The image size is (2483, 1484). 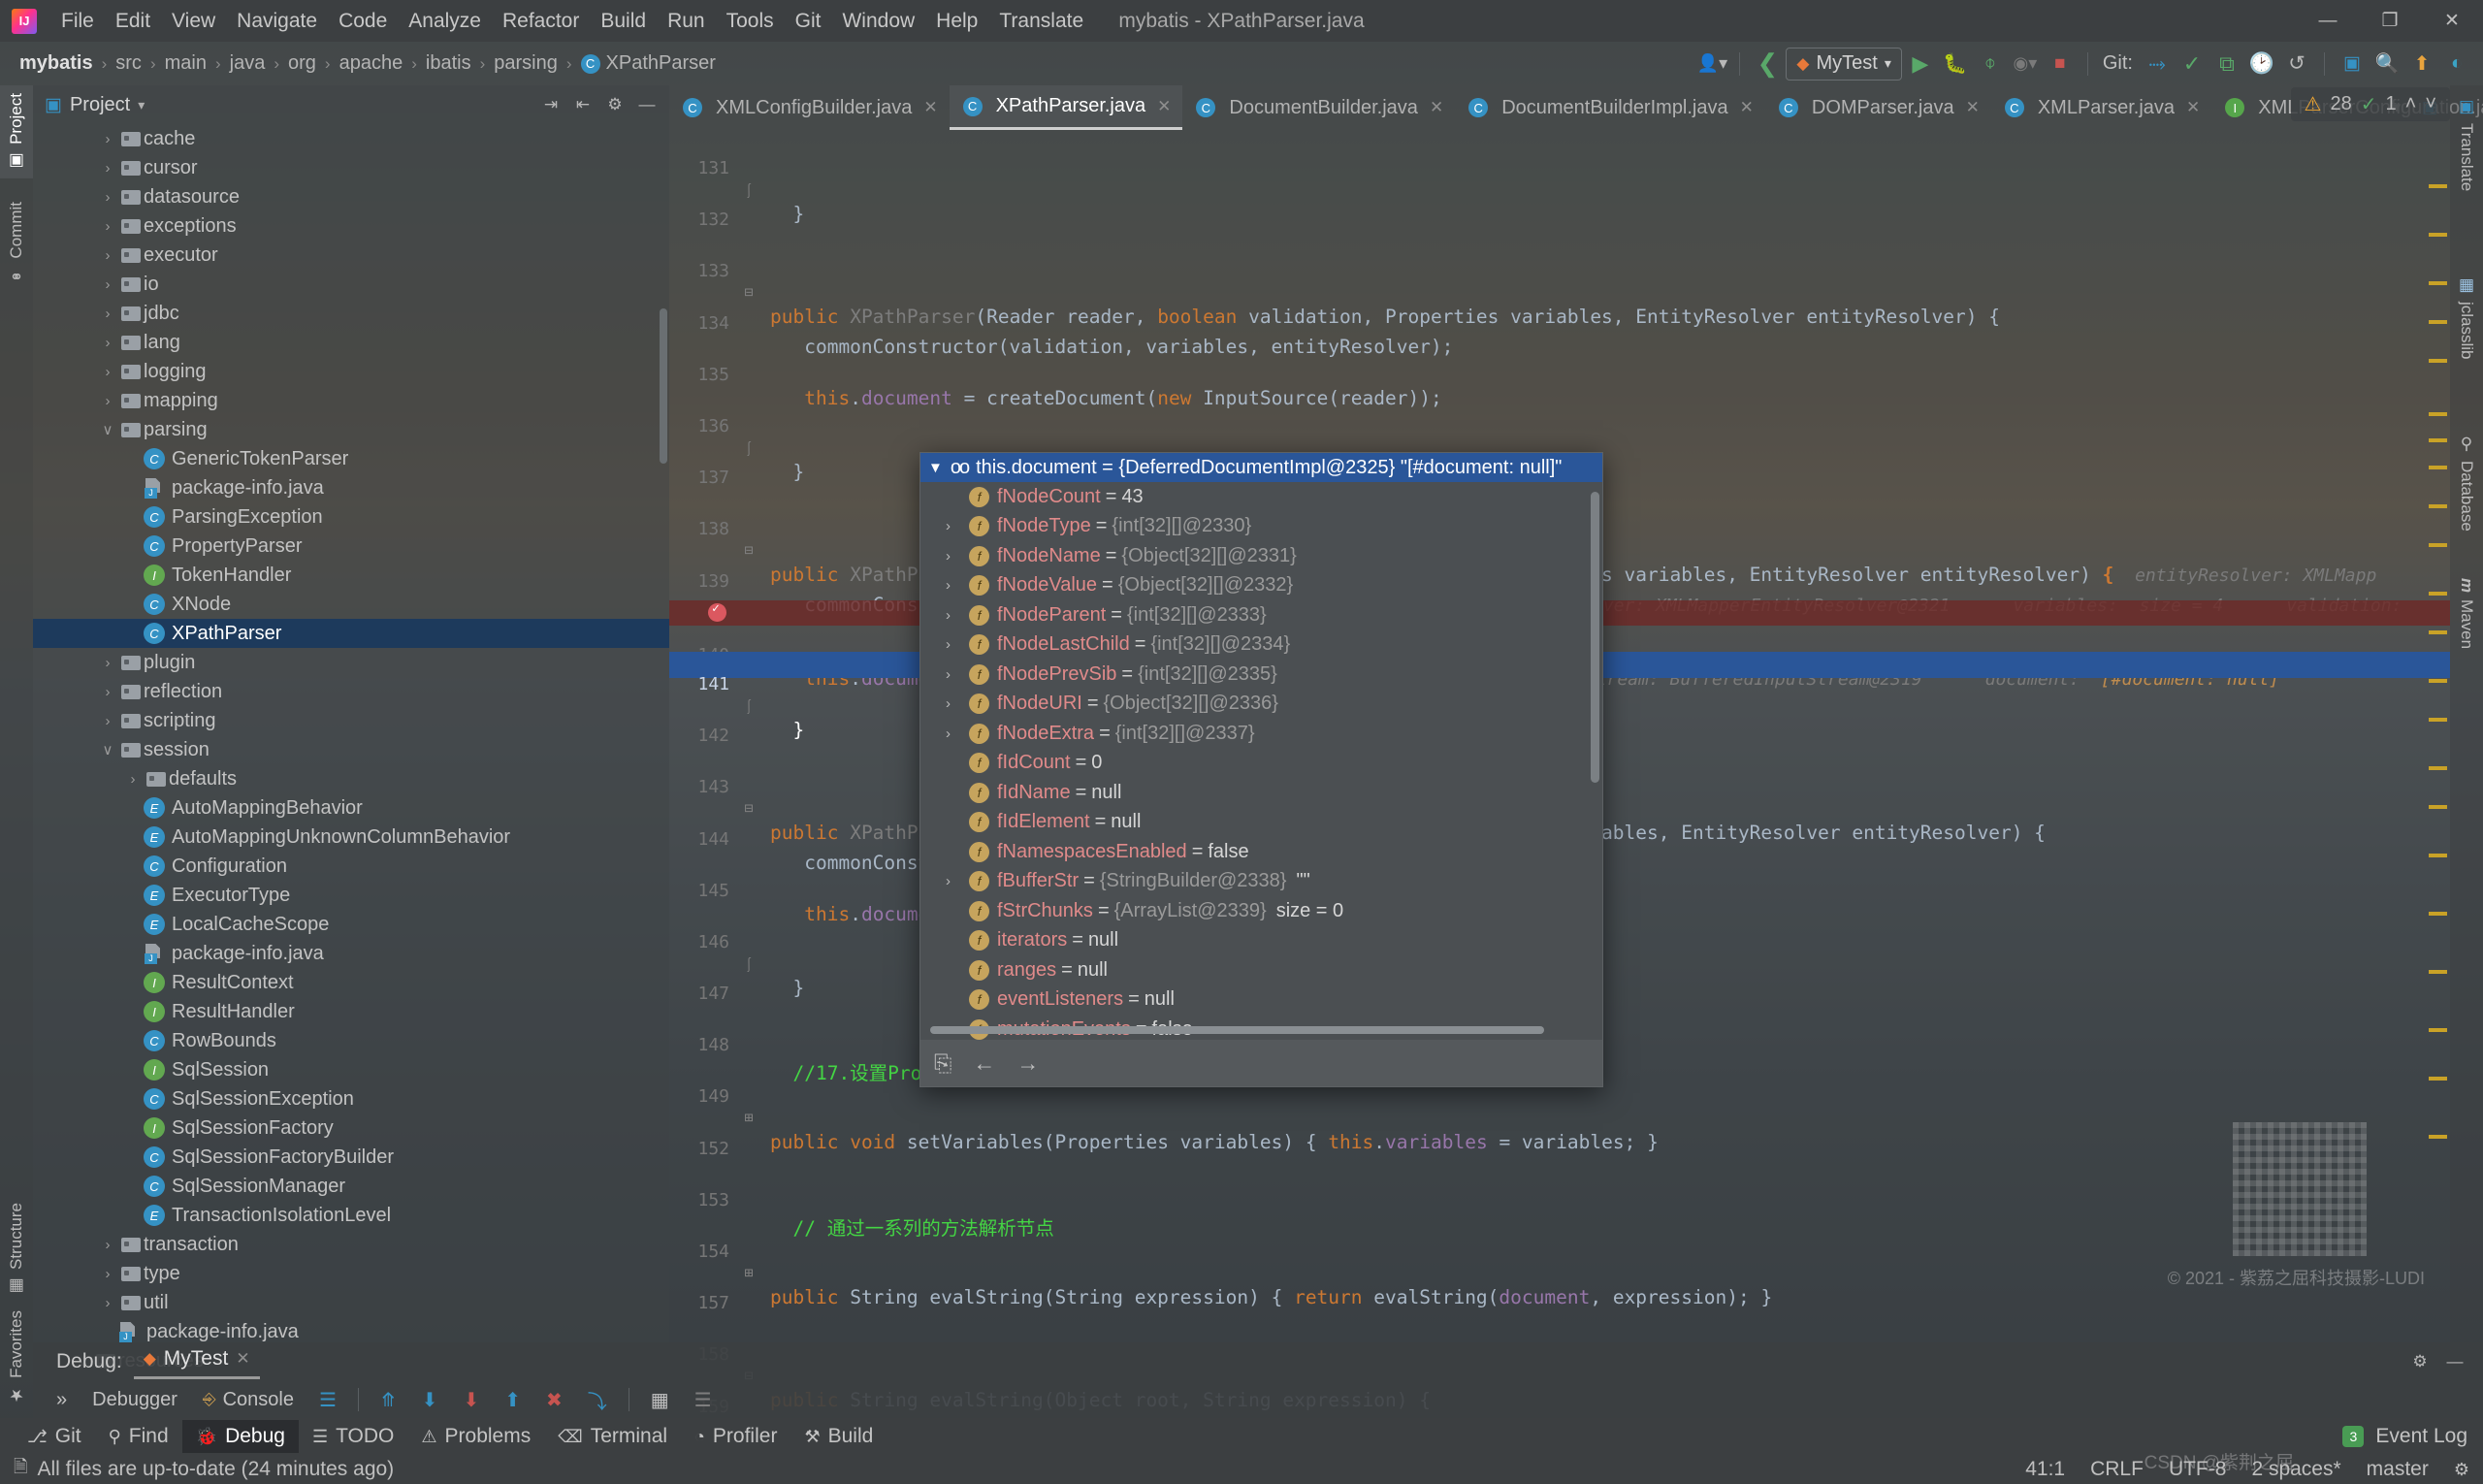 What do you see at coordinates (351, 226) in the screenshot?
I see `tree-item: › exceptions` at bounding box center [351, 226].